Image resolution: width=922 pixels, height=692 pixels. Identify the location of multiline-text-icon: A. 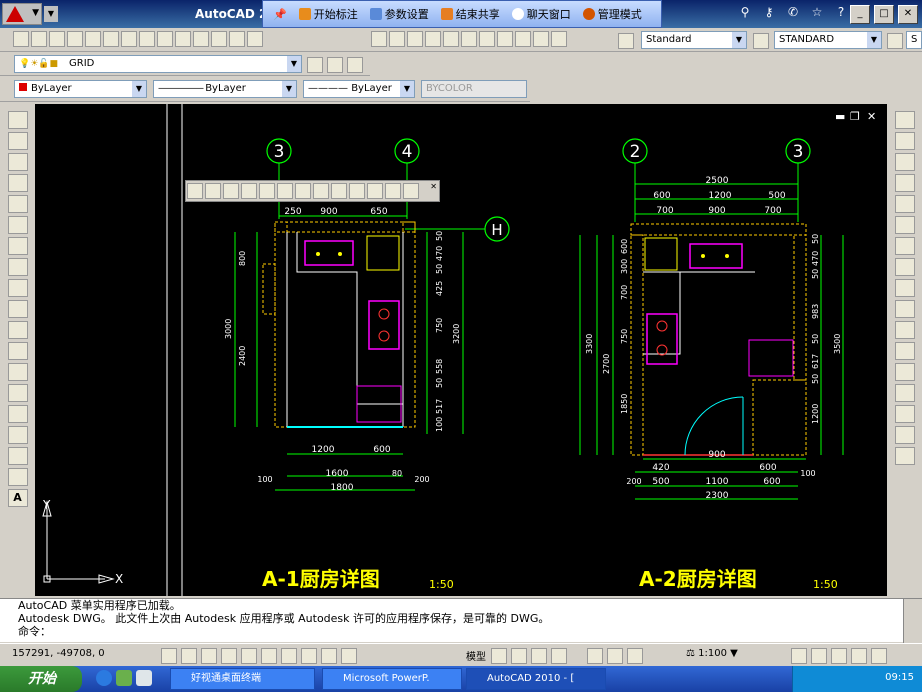
(17, 498).